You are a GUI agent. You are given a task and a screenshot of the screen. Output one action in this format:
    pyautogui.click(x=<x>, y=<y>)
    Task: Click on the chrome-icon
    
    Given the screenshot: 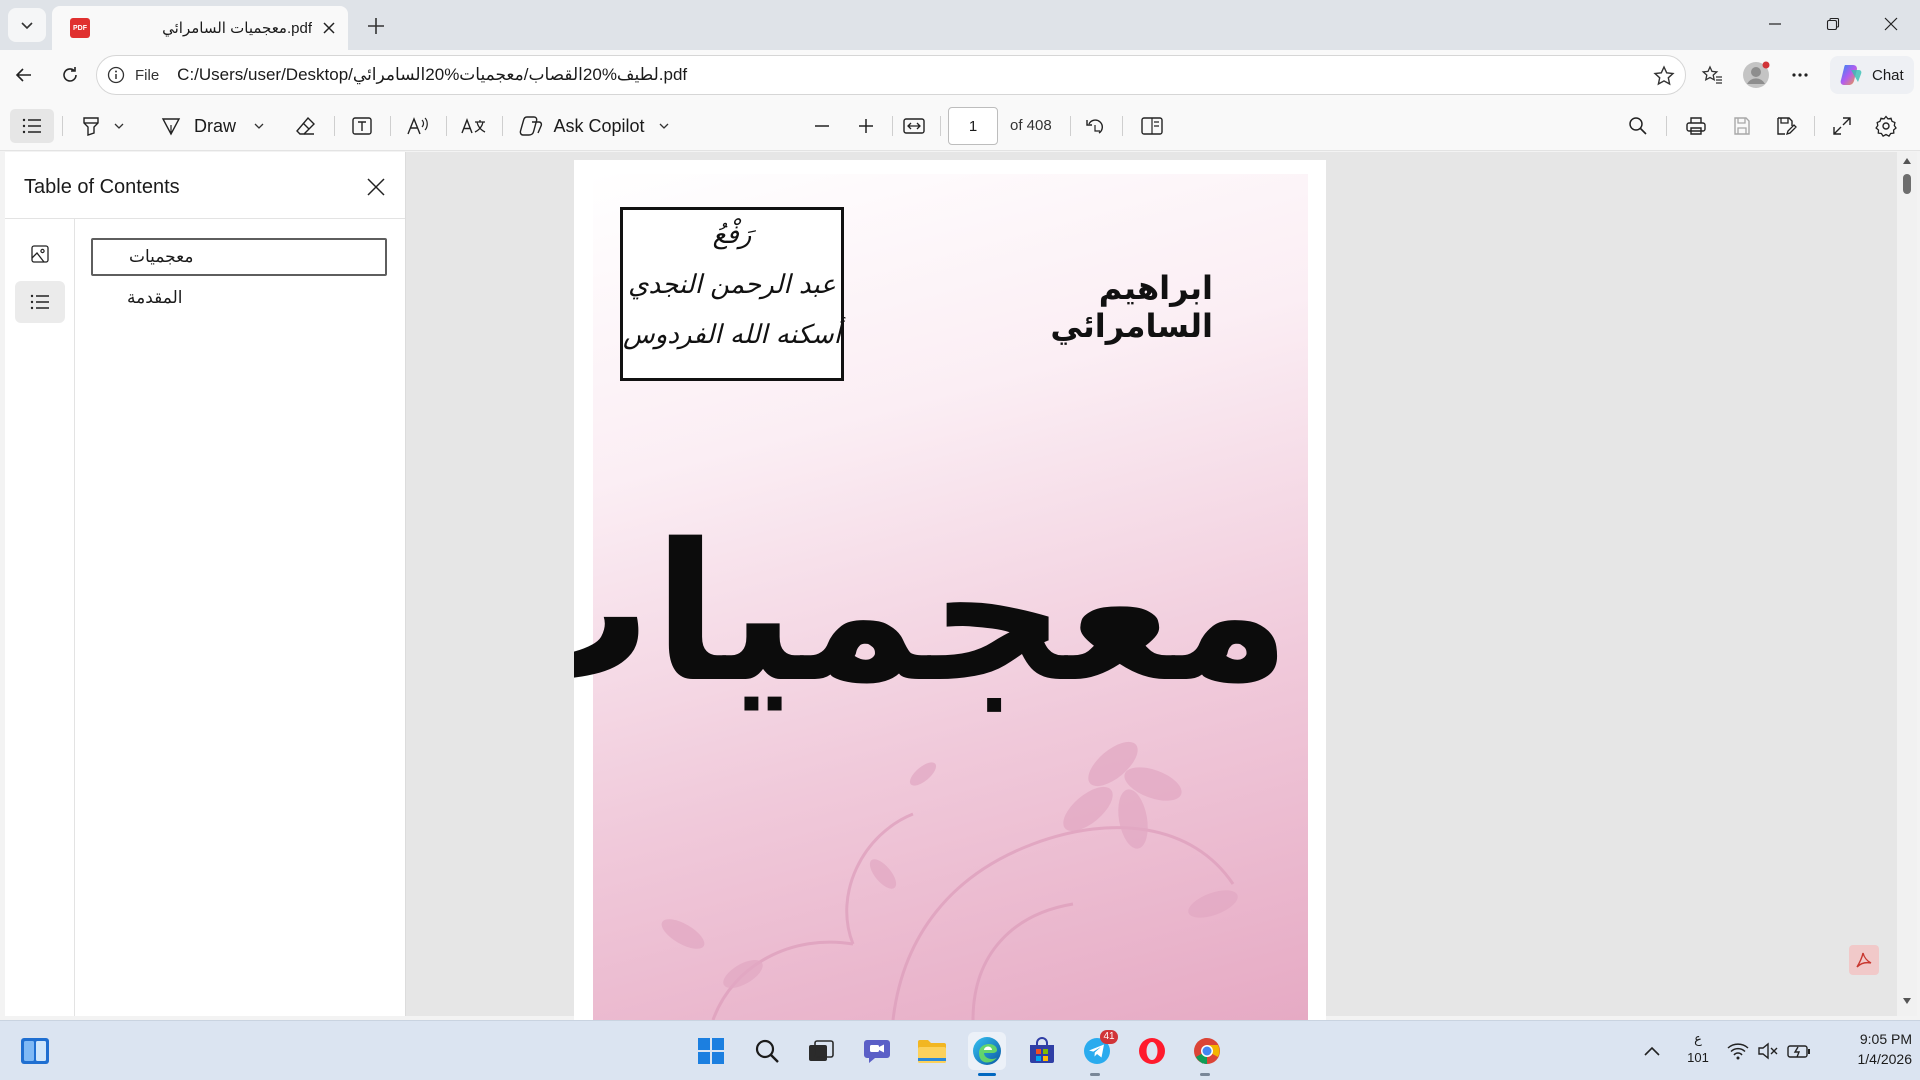 What is the action you would take?
    pyautogui.click(x=1207, y=1051)
    